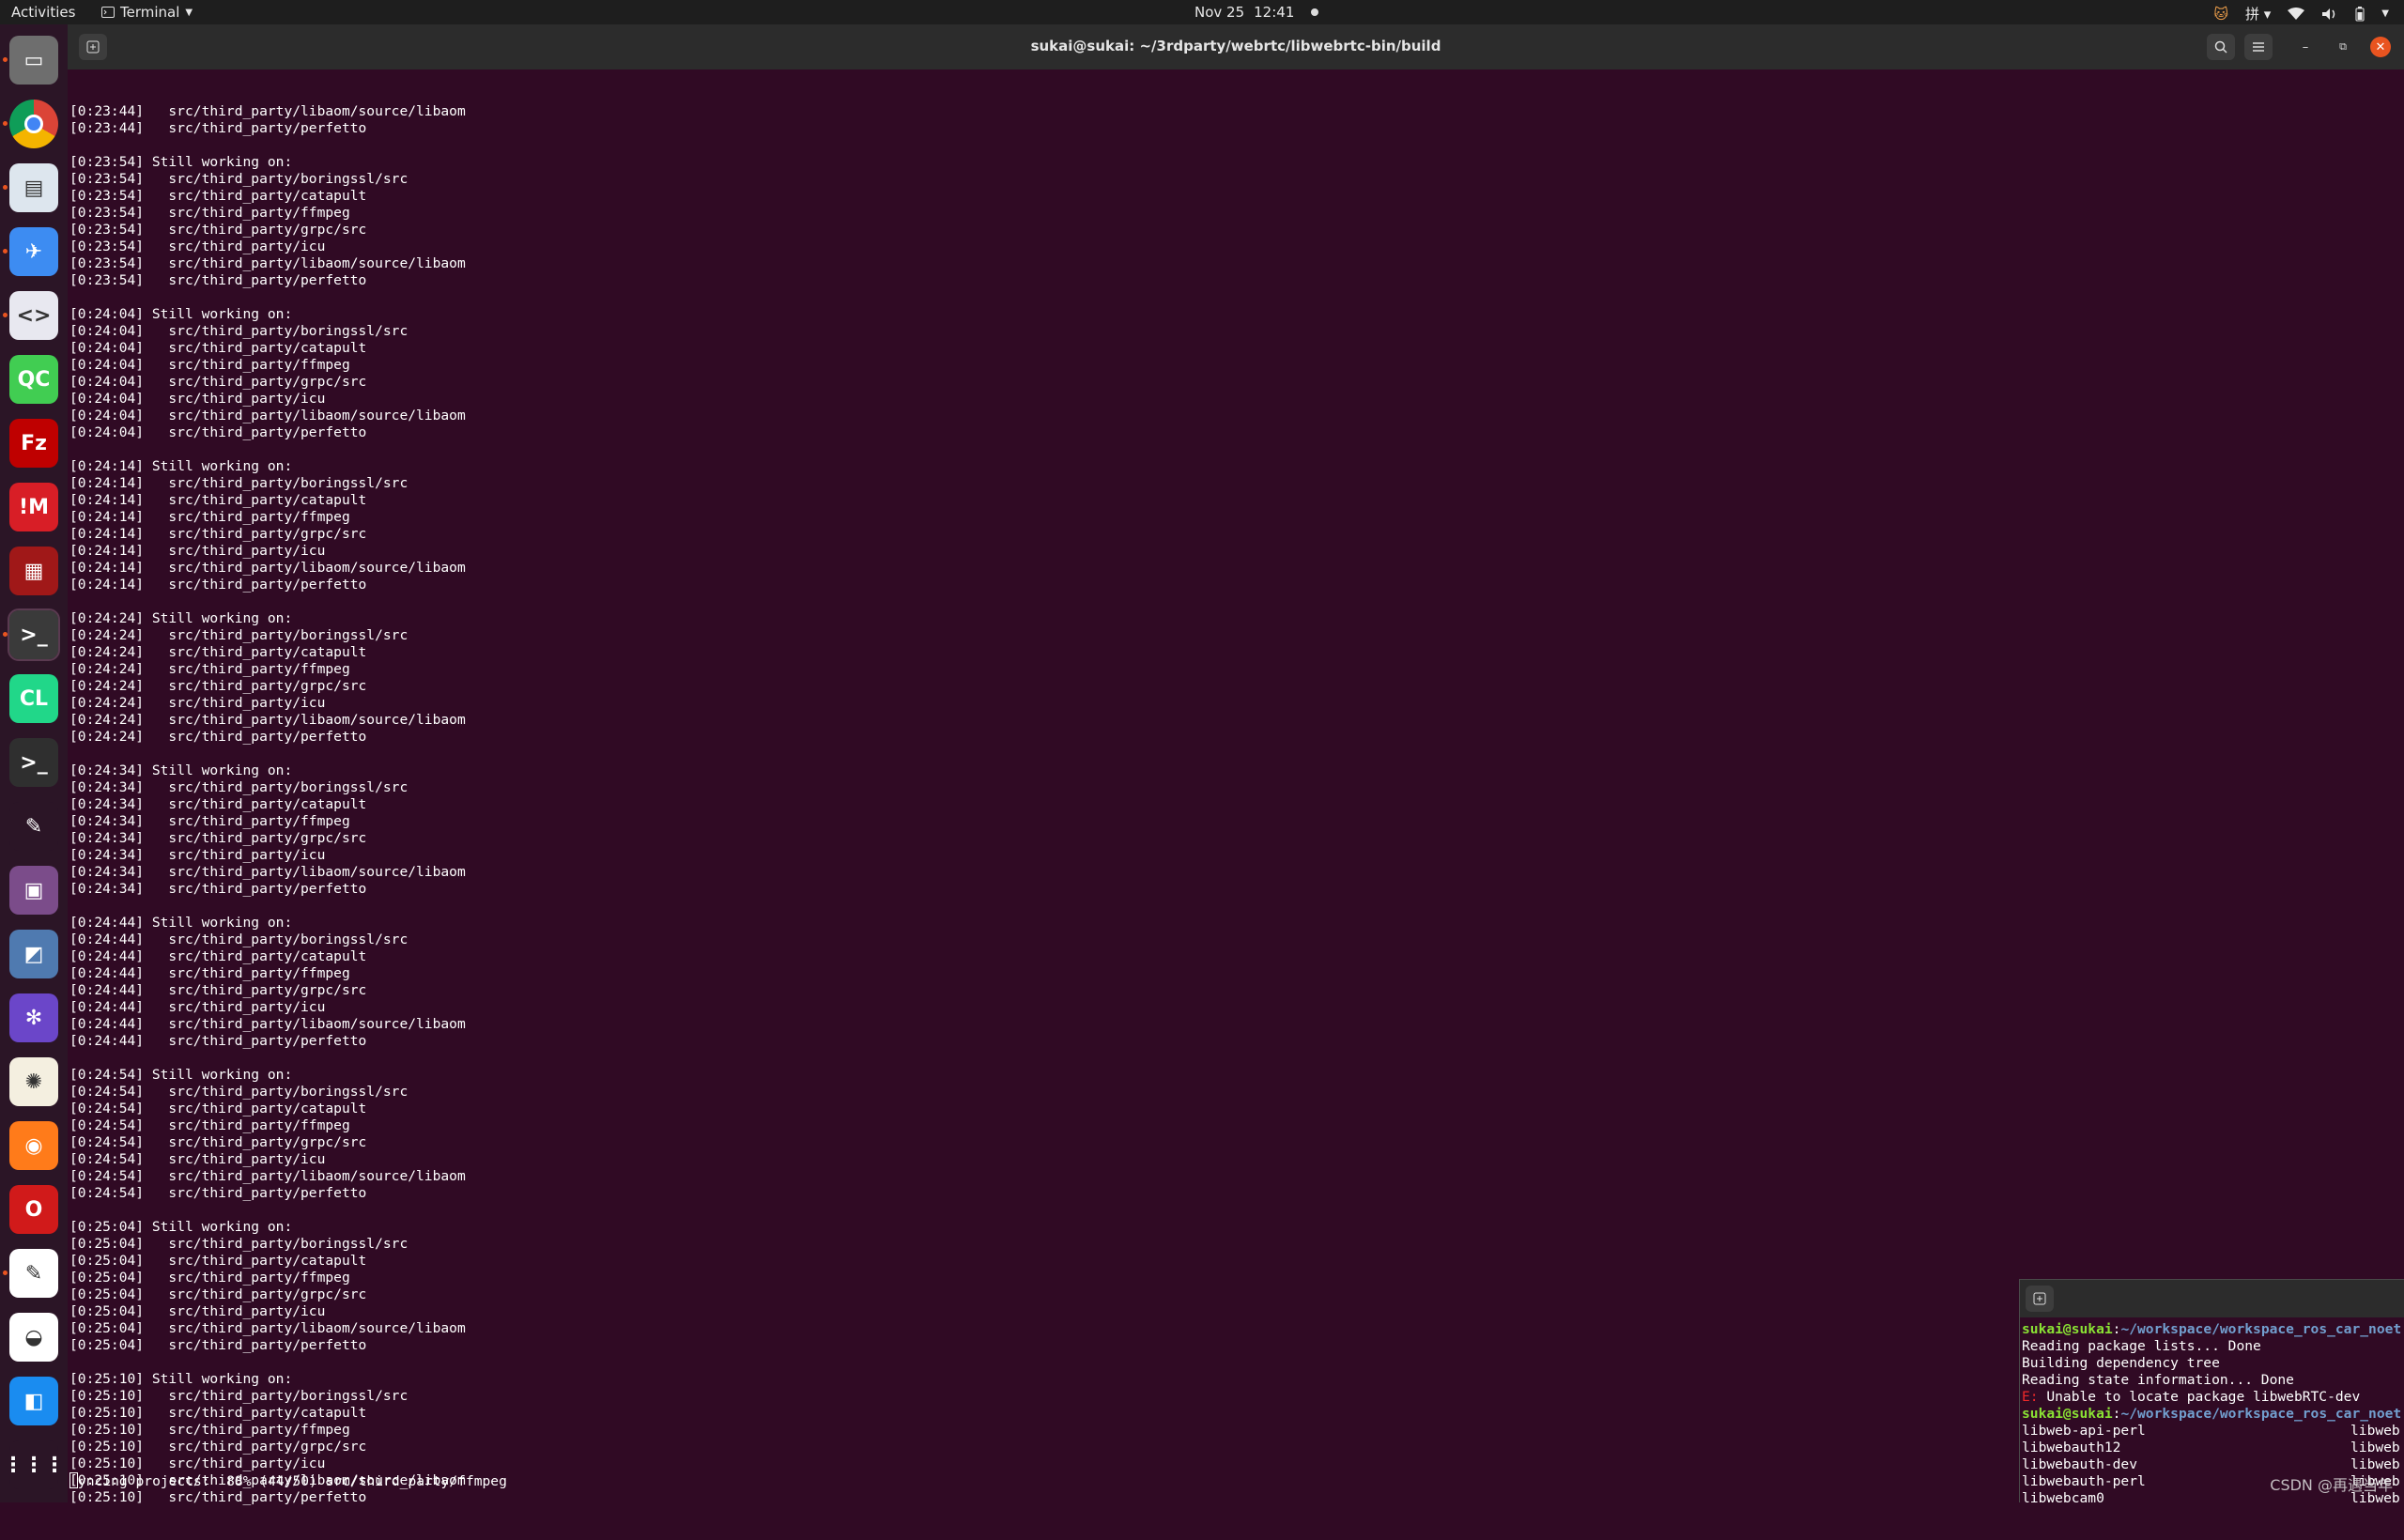  Describe the element at coordinates (33, 60) in the screenshot. I see `dock-files-icon: ▭` at that location.